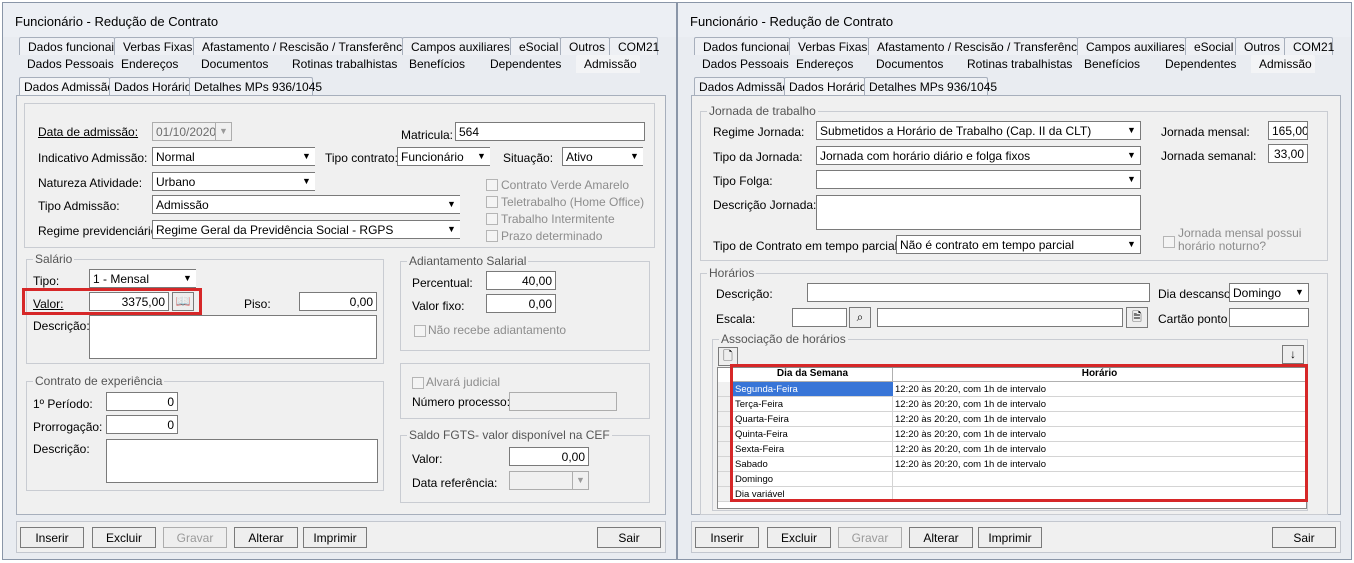 This screenshot has height=563, width=1354. What do you see at coordinates (187, 278) in the screenshot?
I see `tipo-chevron-down-icon: ▼` at bounding box center [187, 278].